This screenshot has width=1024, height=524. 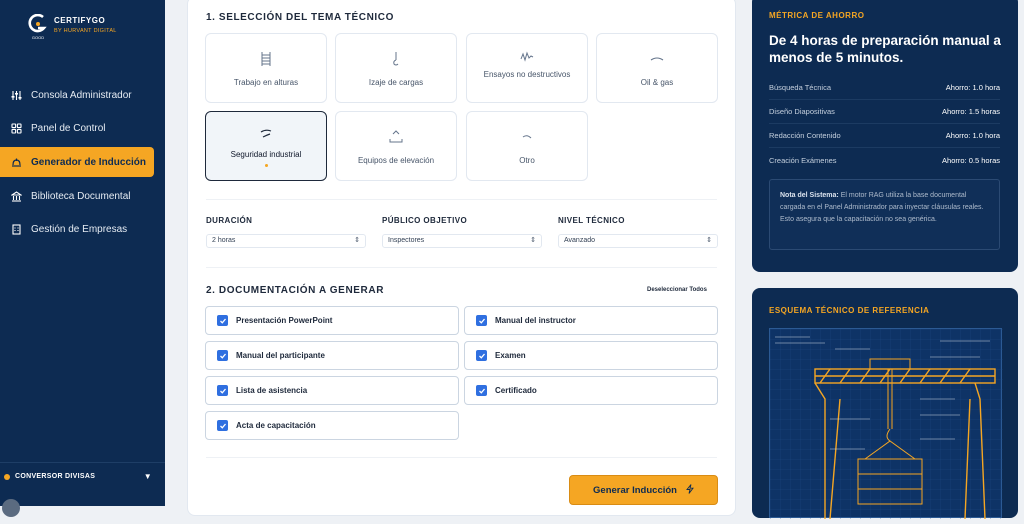 What do you see at coordinates (72, 27) in the screenshot?
I see `brand: GOOD CERTIFYGO BY HURVANT DIGITAL` at bounding box center [72, 27].